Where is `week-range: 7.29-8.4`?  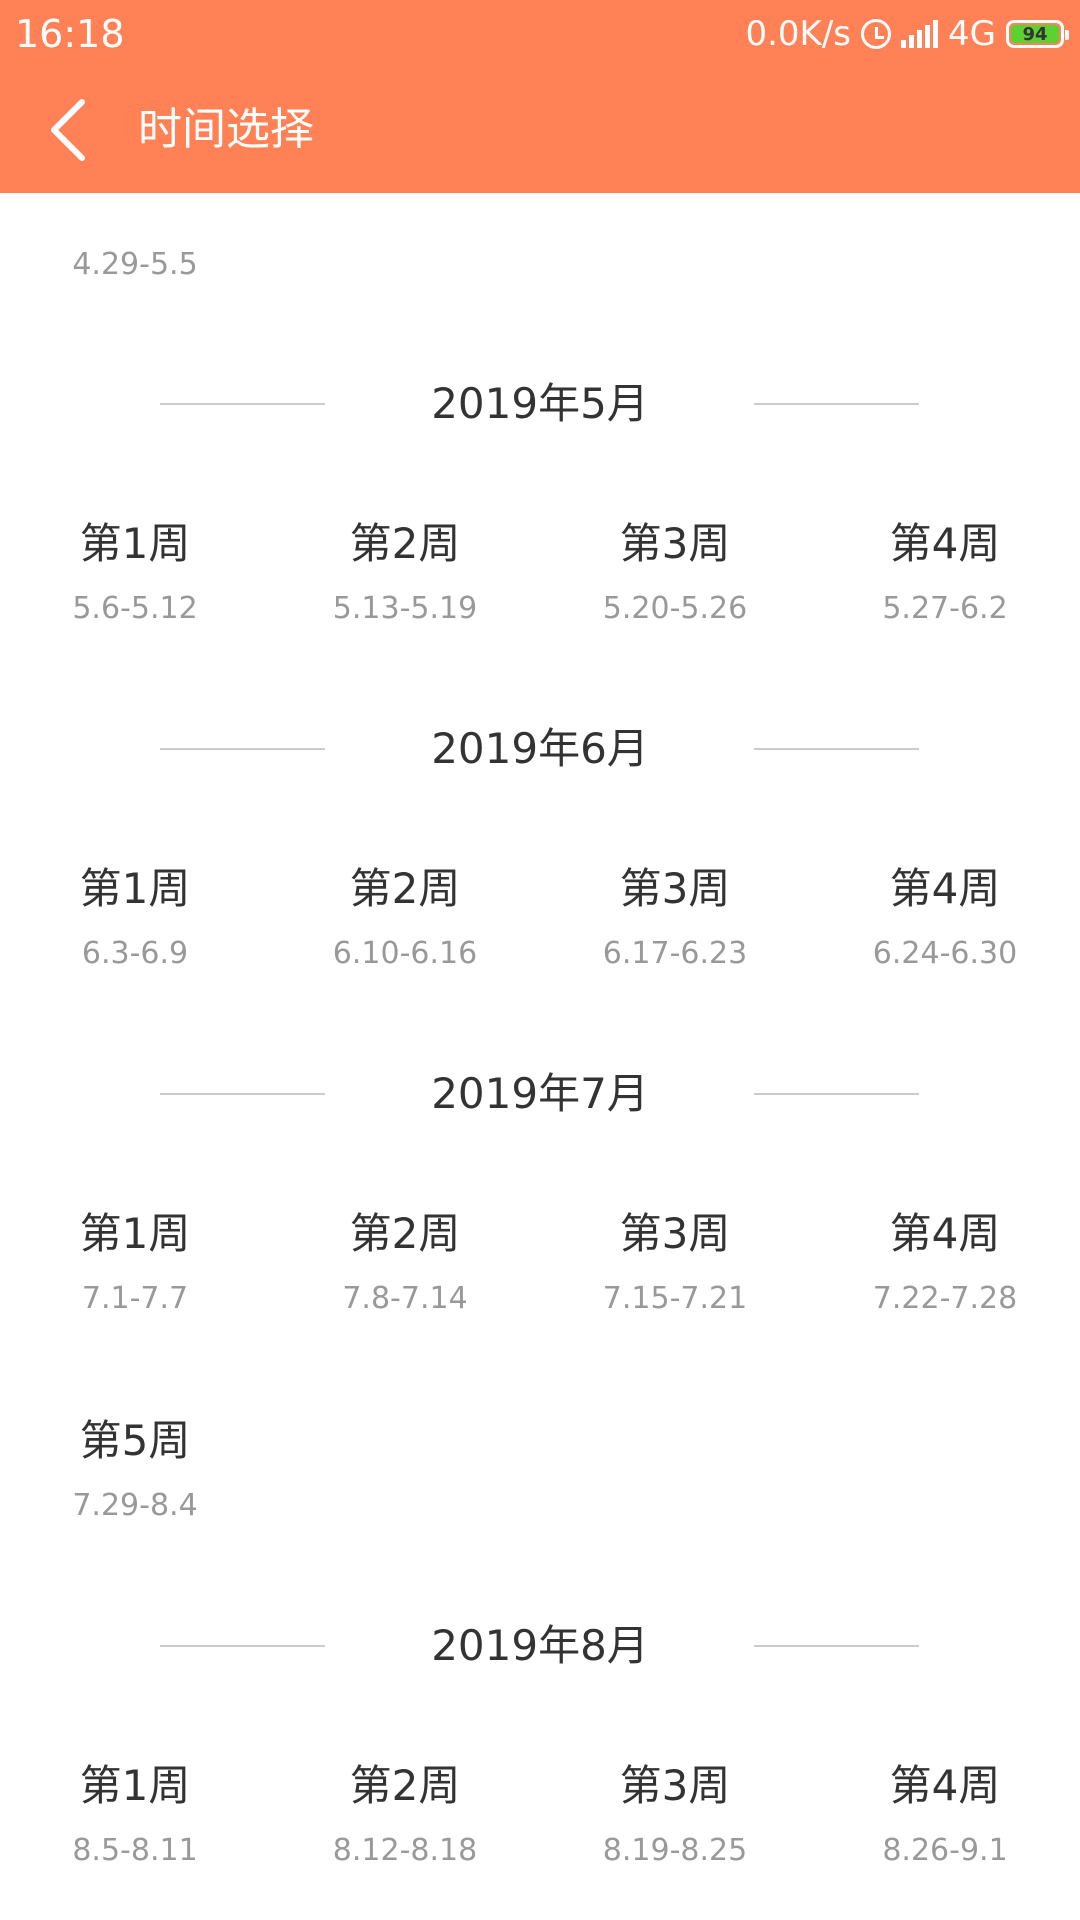 week-range: 7.29-8.4 is located at coordinates (135, 1505).